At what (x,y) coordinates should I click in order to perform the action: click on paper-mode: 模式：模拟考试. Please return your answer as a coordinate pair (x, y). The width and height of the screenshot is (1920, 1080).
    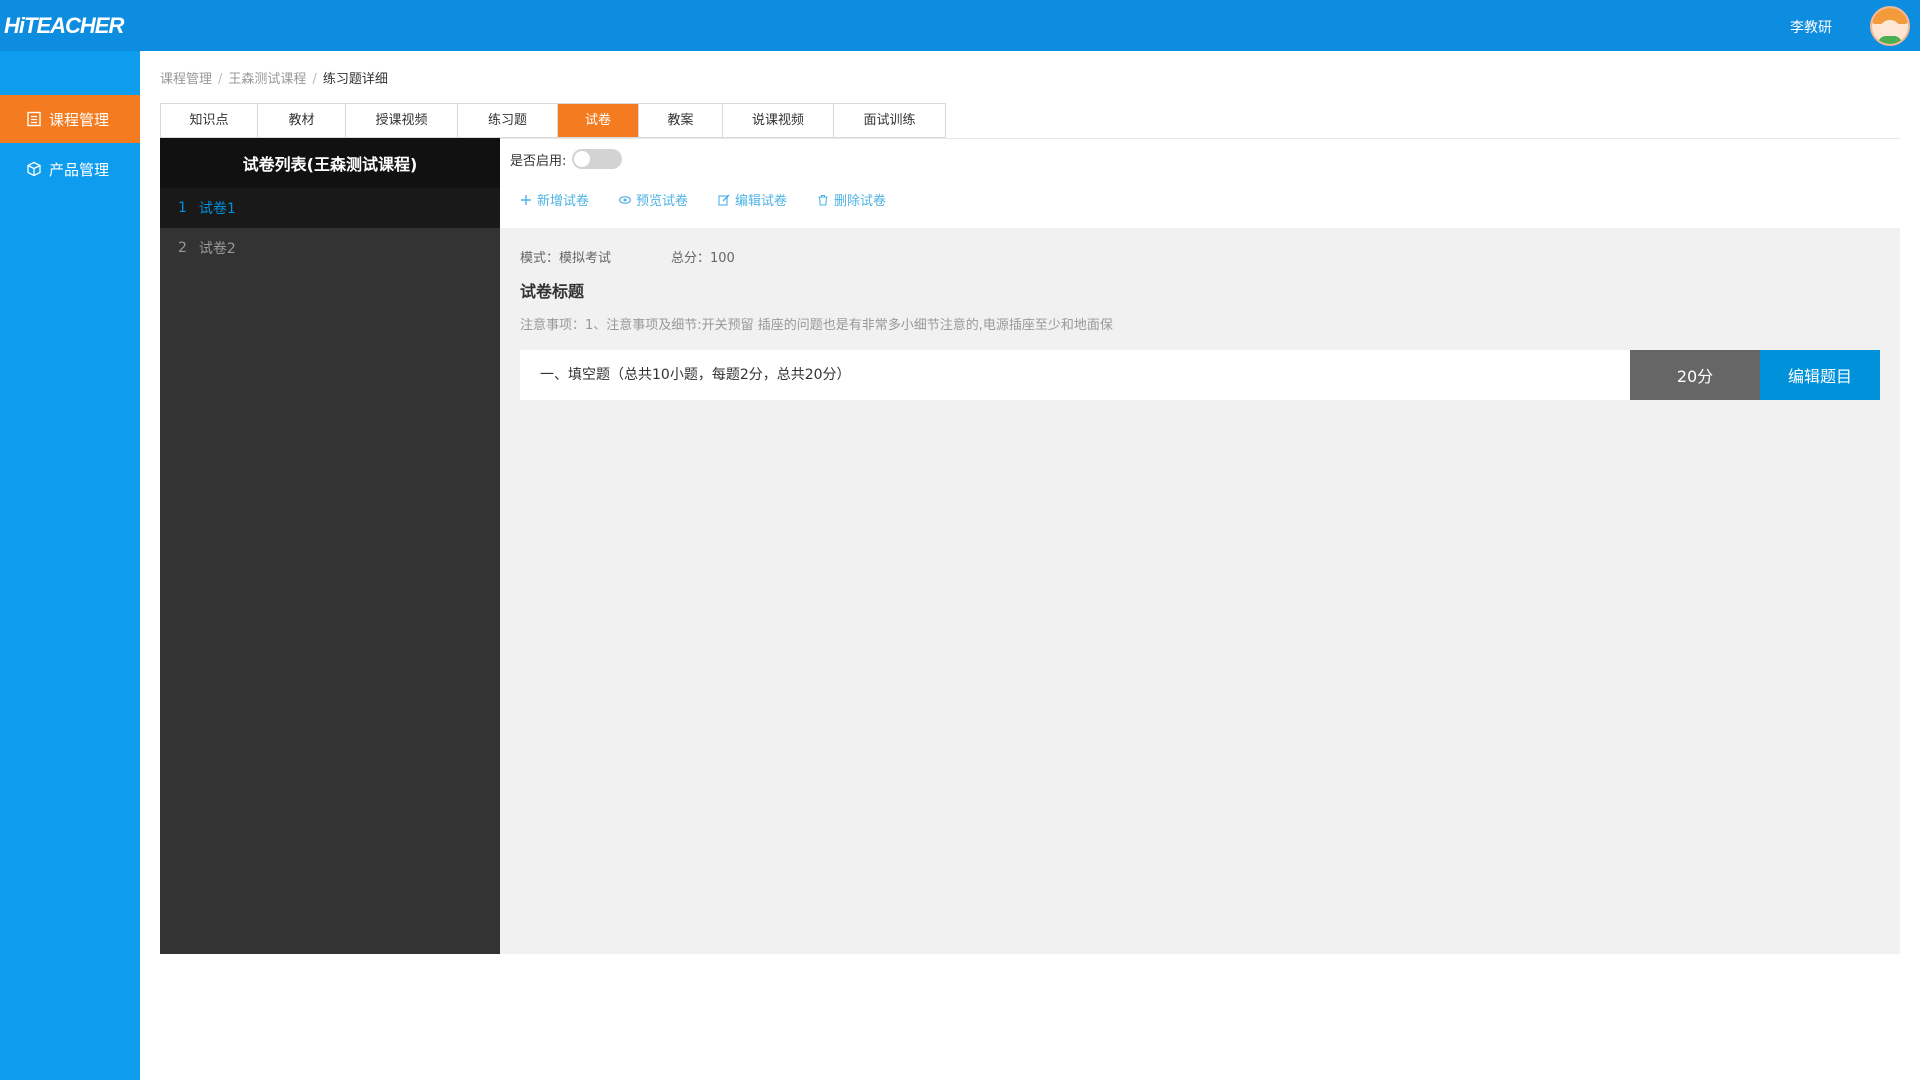
    Looking at the image, I should click on (566, 258).